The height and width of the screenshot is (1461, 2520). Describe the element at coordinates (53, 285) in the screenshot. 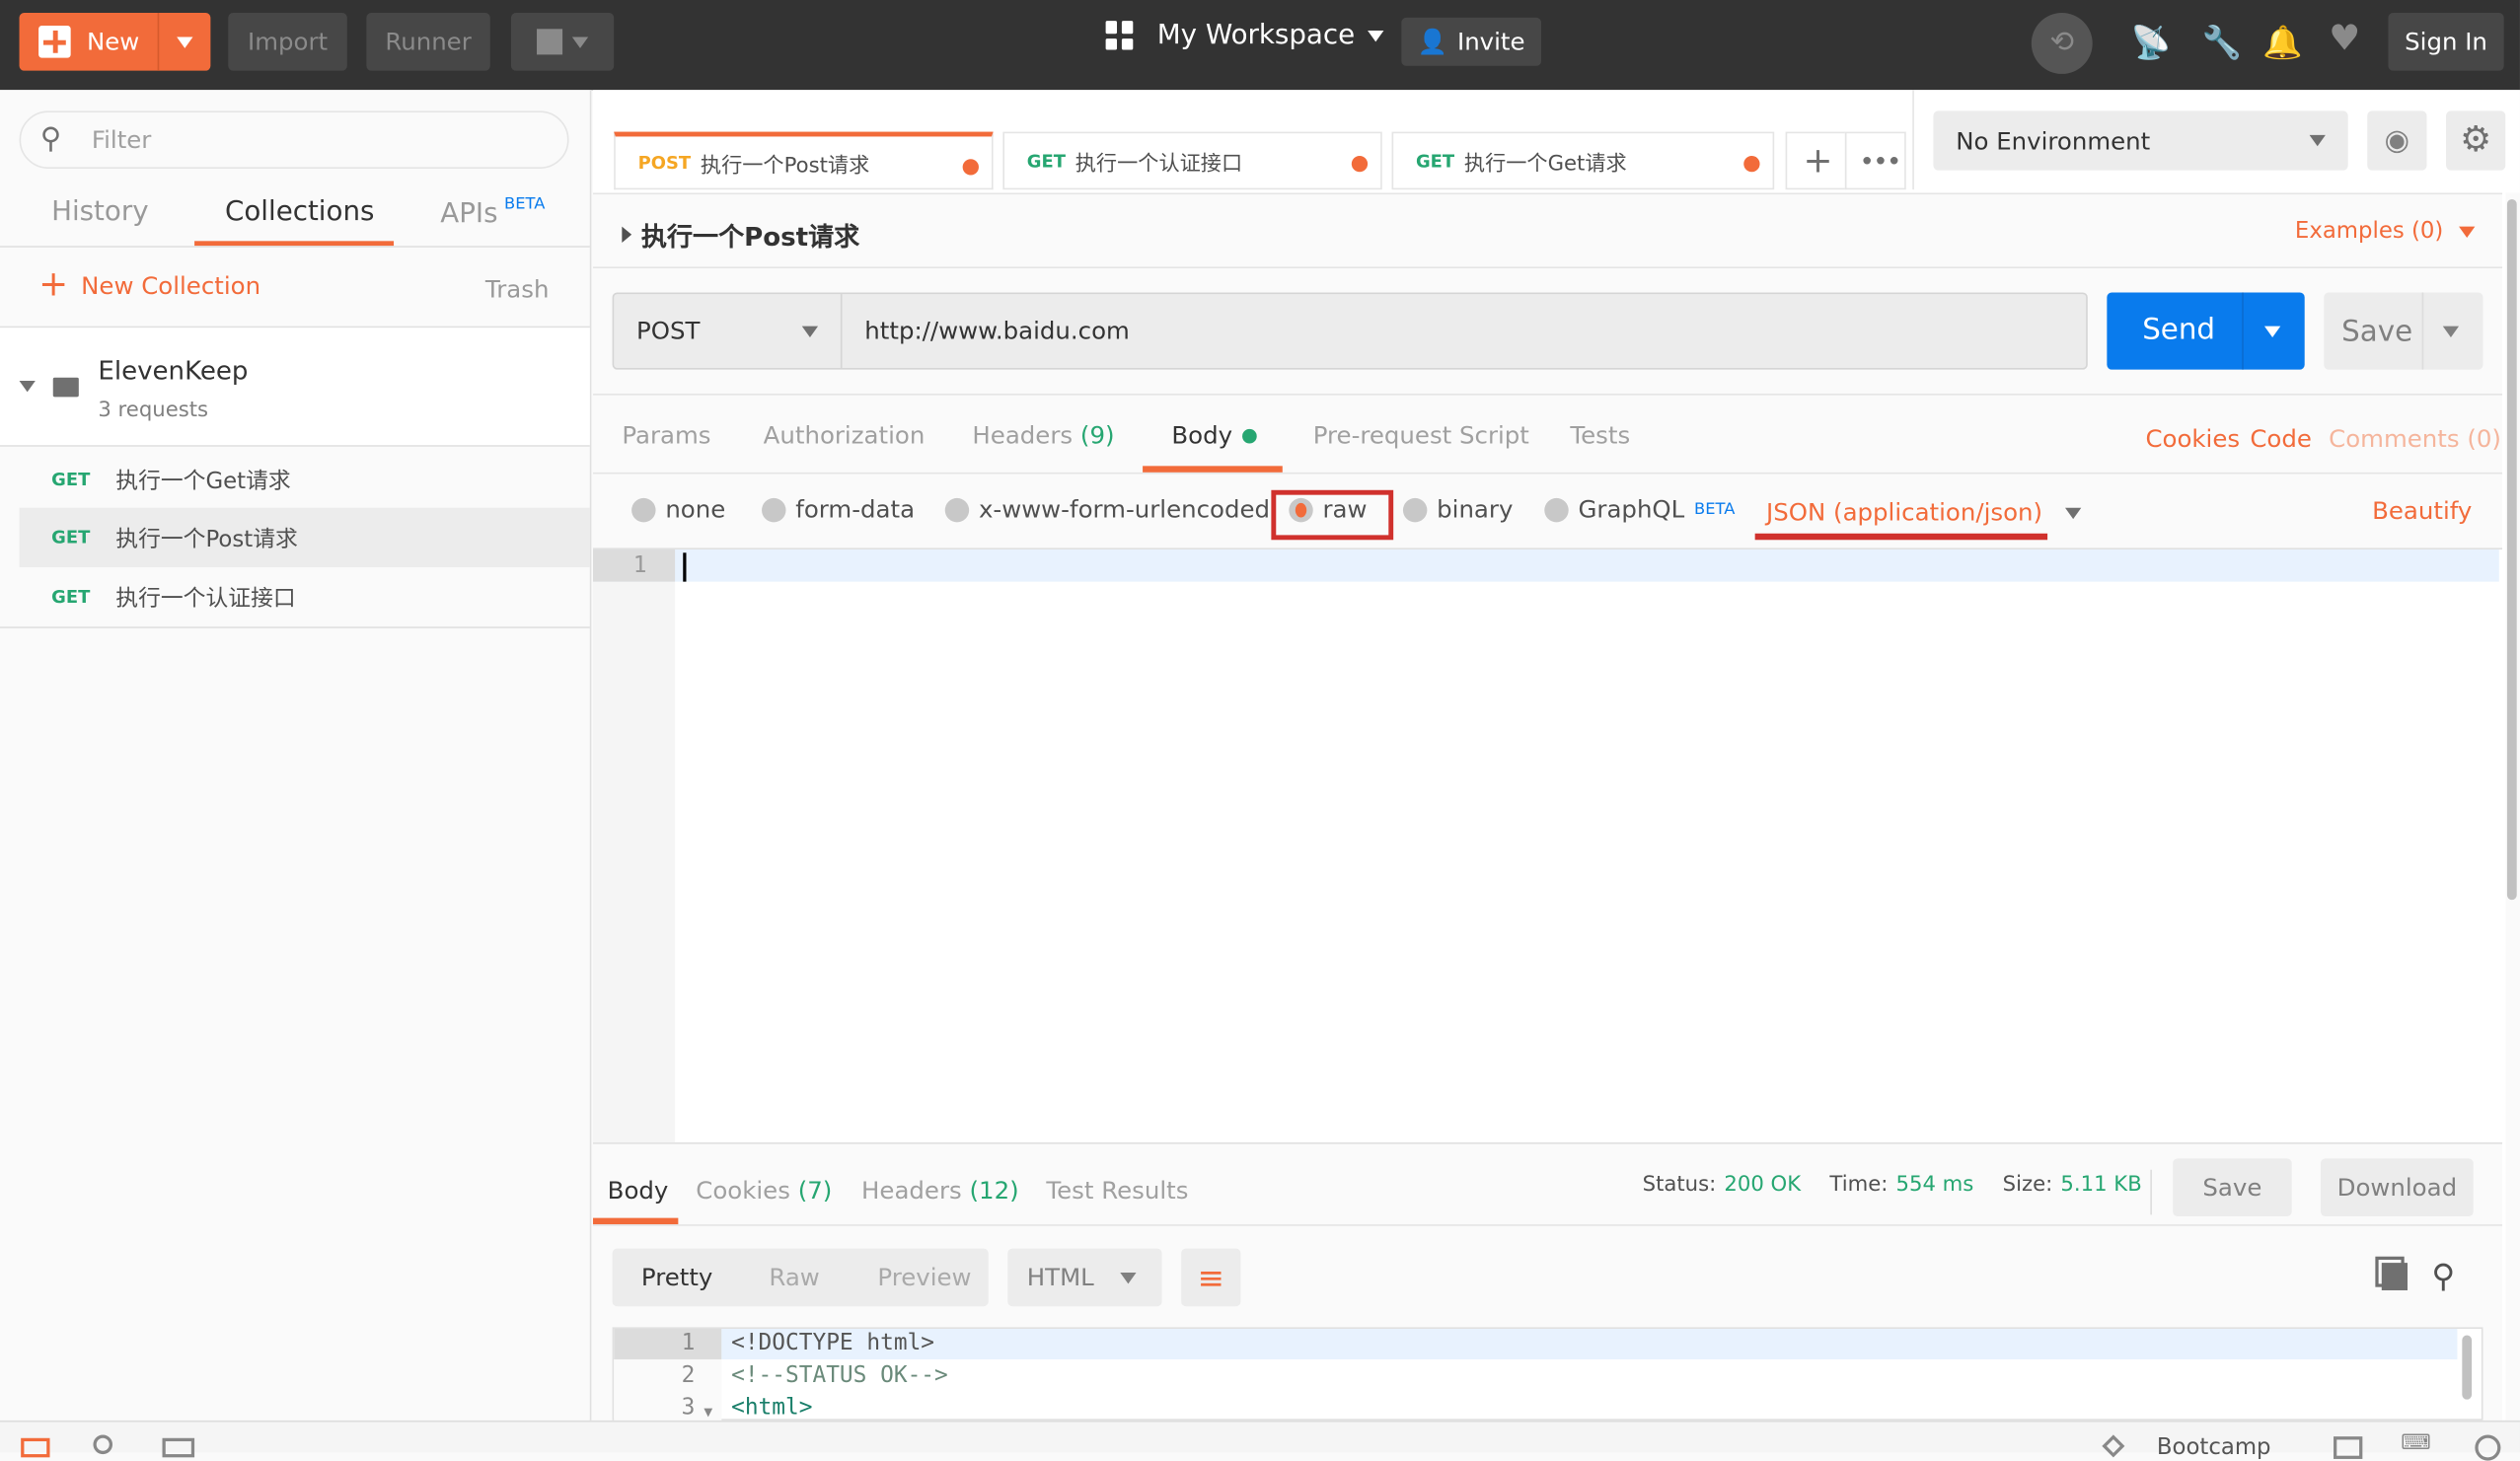

I see `plus-icon: +` at that location.